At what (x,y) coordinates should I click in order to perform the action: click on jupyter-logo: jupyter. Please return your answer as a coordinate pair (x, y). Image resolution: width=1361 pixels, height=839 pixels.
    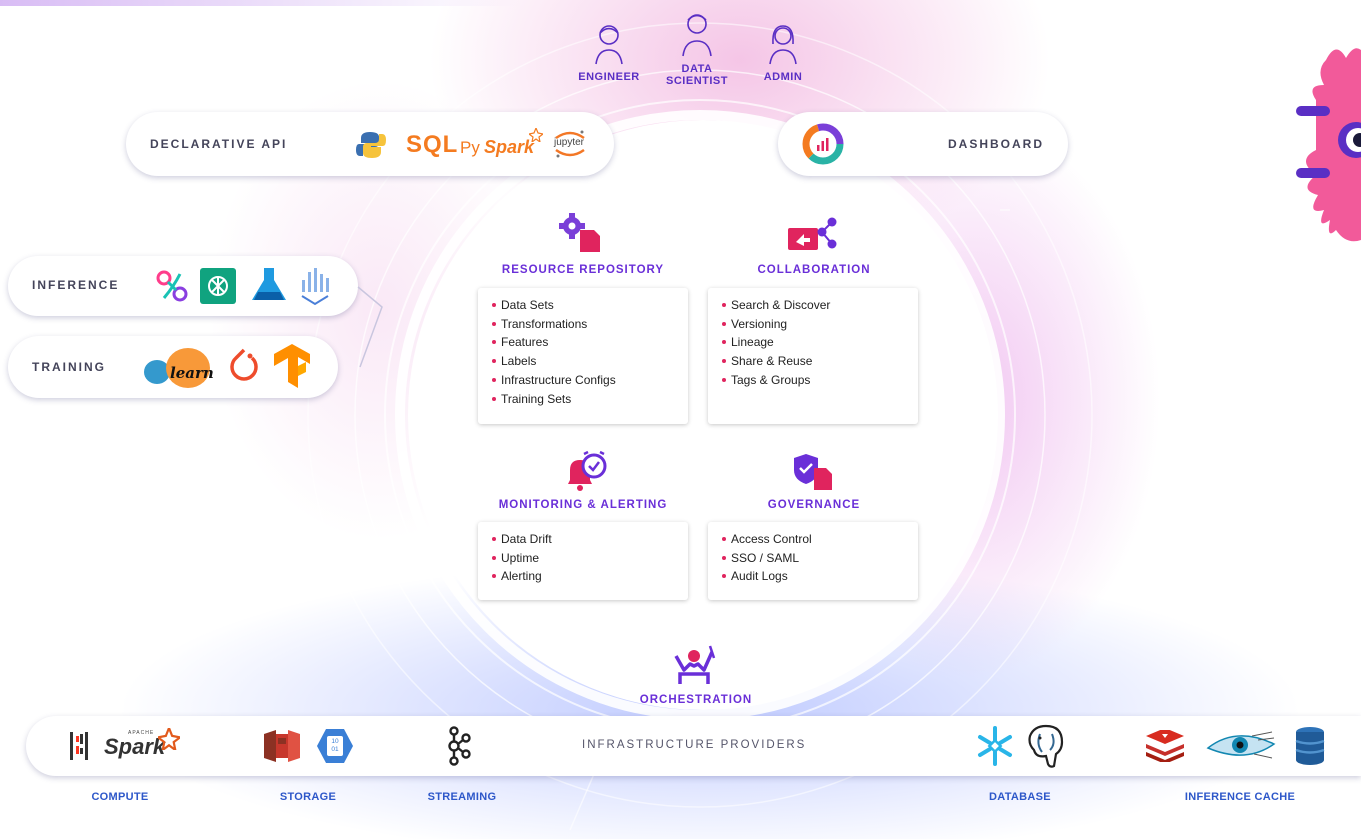
    Looking at the image, I should click on (570, 144).